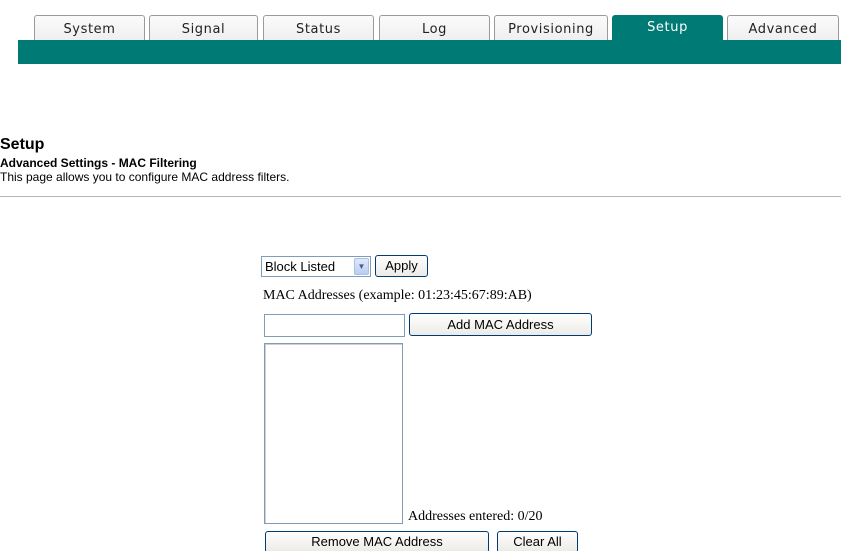  I want to click on mac-address-input, so click(334, 325).